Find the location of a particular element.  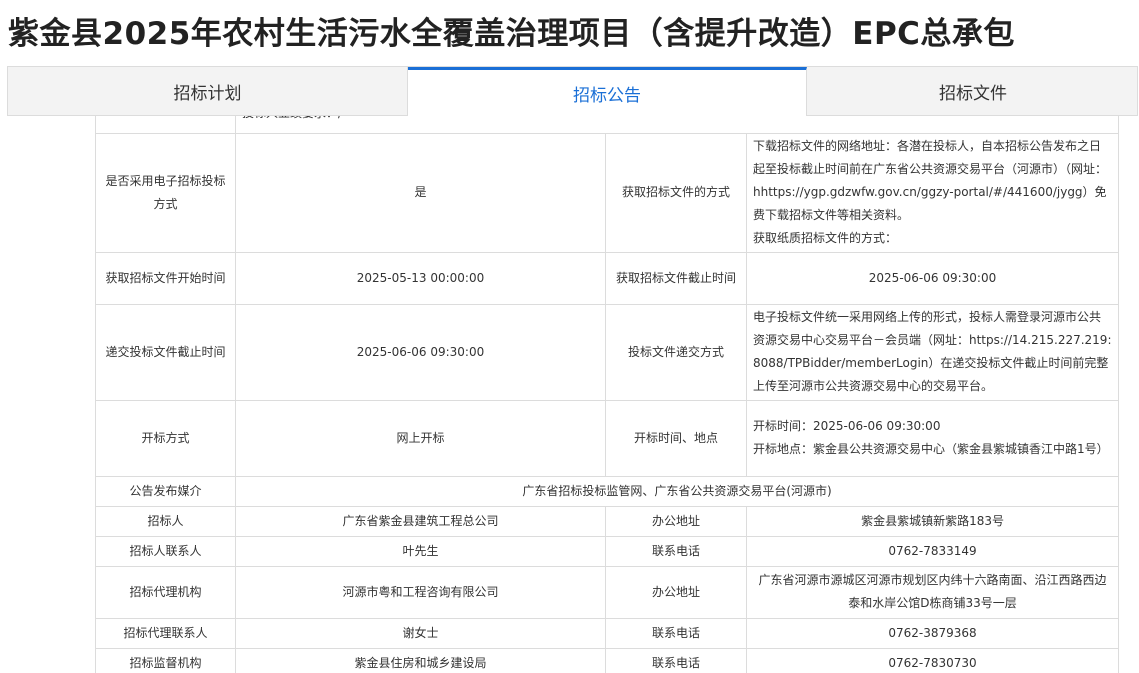

obtain-paper-text: 获取纸质招标文件的方式： is located at coordinates (825, 238).